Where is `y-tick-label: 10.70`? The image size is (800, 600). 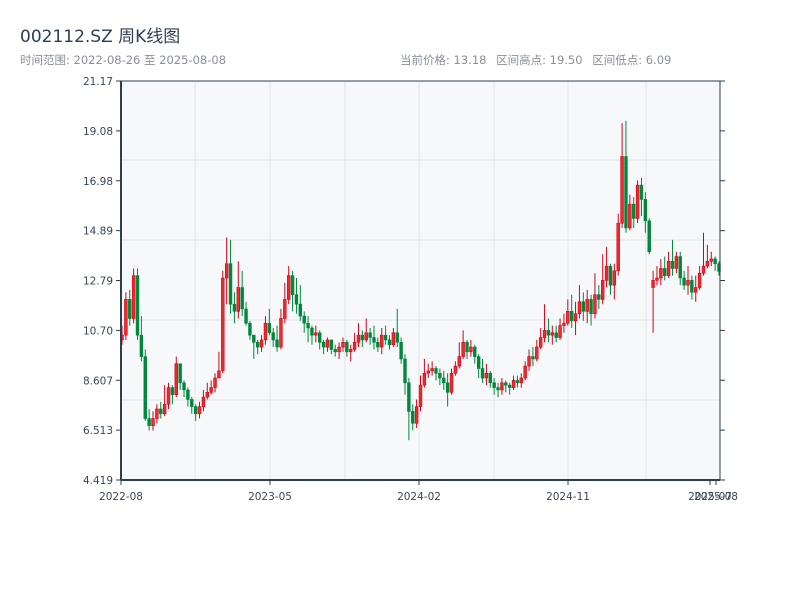
y-tick-label: 10.70 is located at coordinates (98, 331).